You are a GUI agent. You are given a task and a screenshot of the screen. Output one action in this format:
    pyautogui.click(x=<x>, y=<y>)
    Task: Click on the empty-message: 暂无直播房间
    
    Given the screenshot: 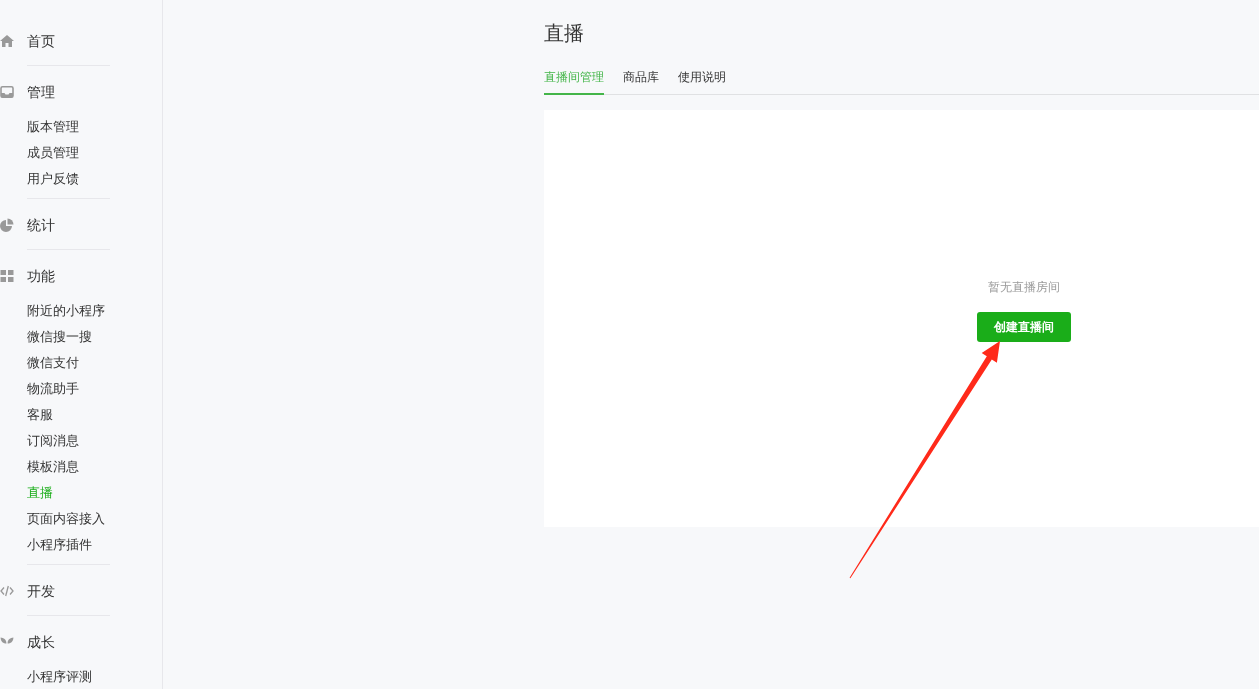 What is the action you would take?
    pyautogui.click(x=1024, y=287)
    